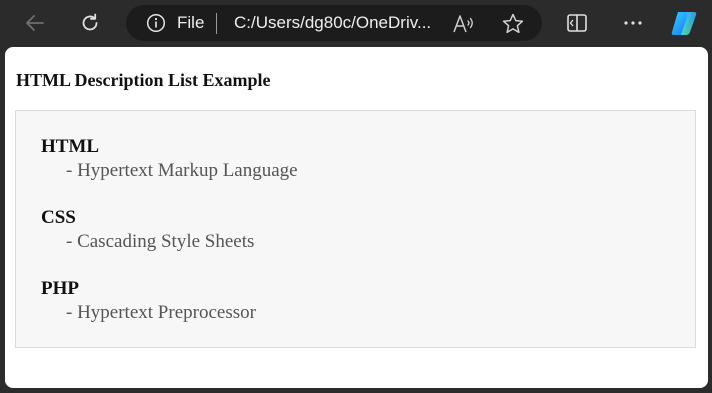 The image size is (712, 393). I want to click on page-title: HTML Description List Example, so click(143, 80).